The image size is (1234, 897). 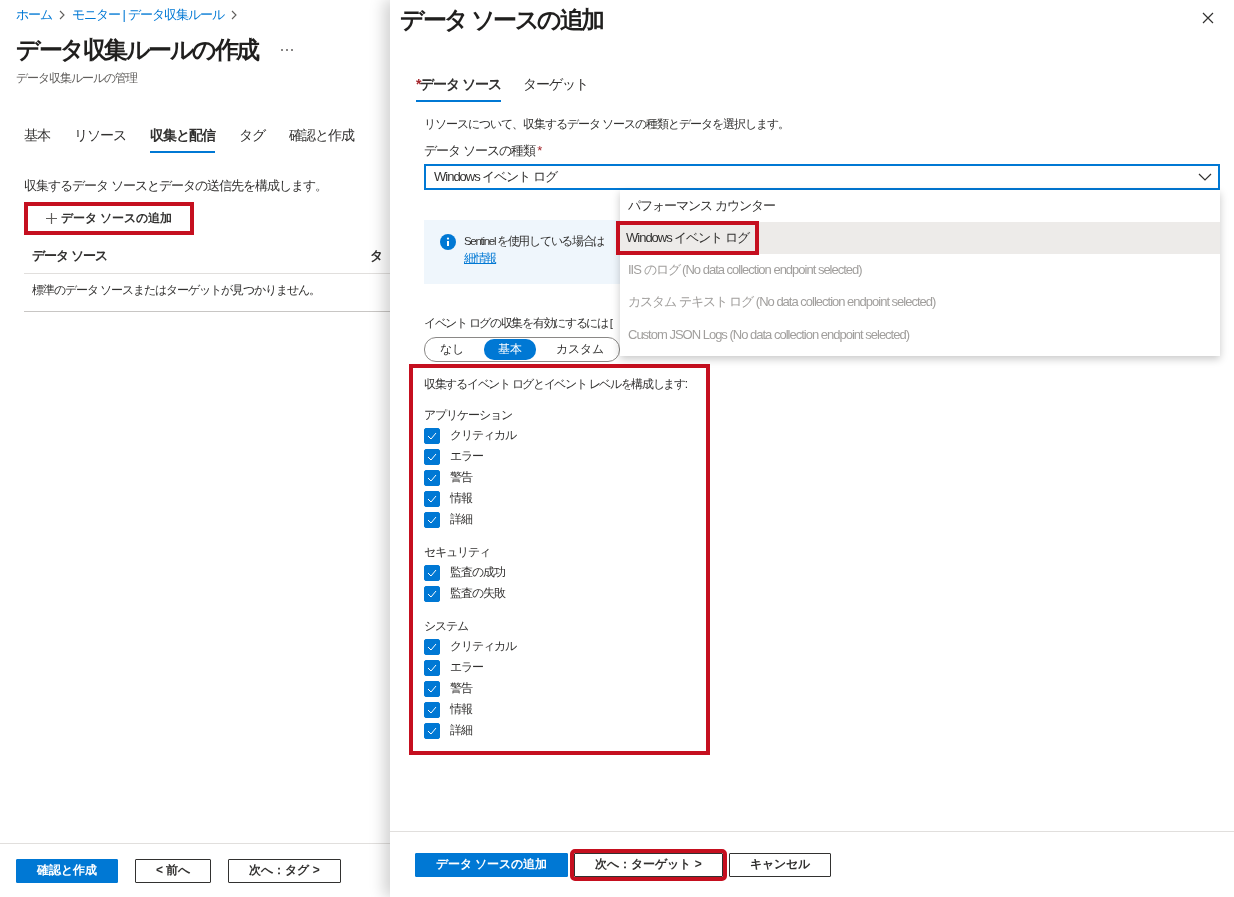 What do you see at coordinates (286, 50) in the screenshot?
I see `more-icon` at bounding box center [286, 50].